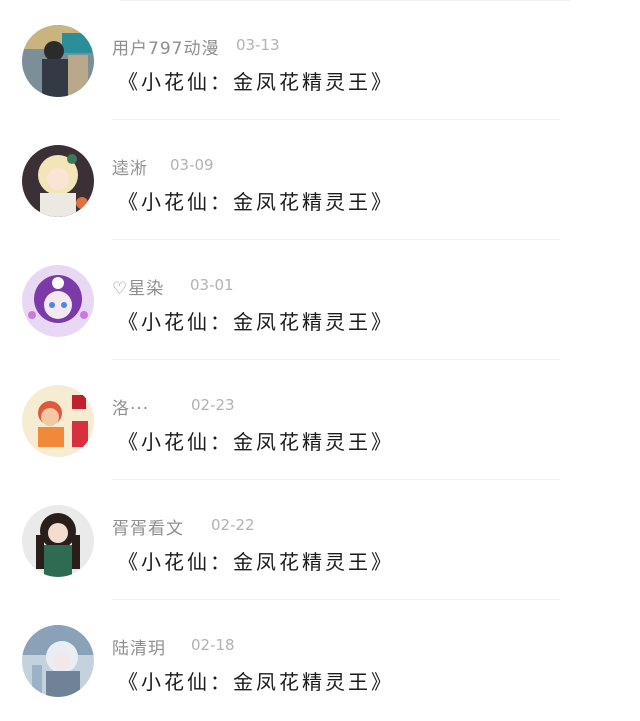 The height and width of the screenshot is (721, 640). I want to click on comment-meta: 陆清玥 02-18, so click(173, 646).